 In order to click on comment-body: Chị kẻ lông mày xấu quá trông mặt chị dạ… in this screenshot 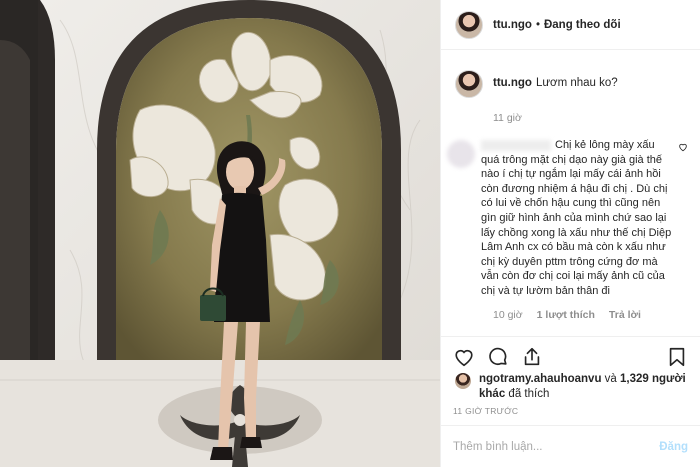, I will do `click(576, 218)`.